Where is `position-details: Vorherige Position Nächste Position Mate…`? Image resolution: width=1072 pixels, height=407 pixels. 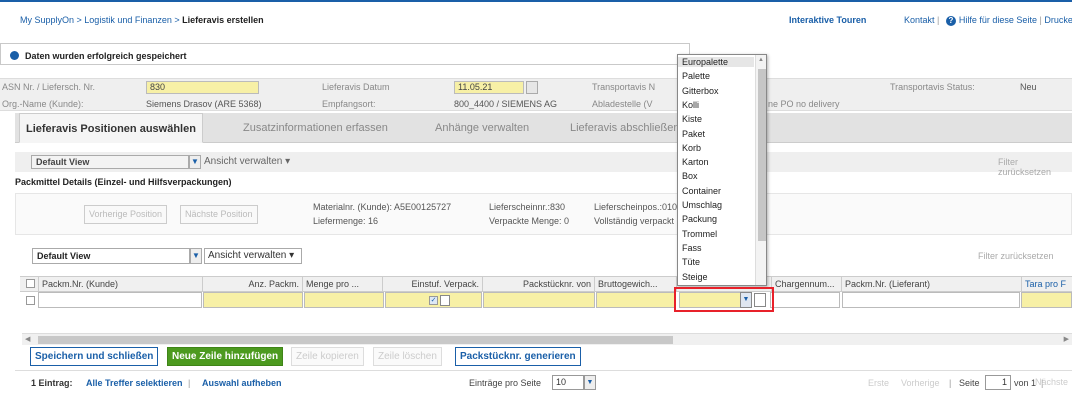 position-details: Vorherige Position Nächste Position Mate… is located at coordinates (543, 214).